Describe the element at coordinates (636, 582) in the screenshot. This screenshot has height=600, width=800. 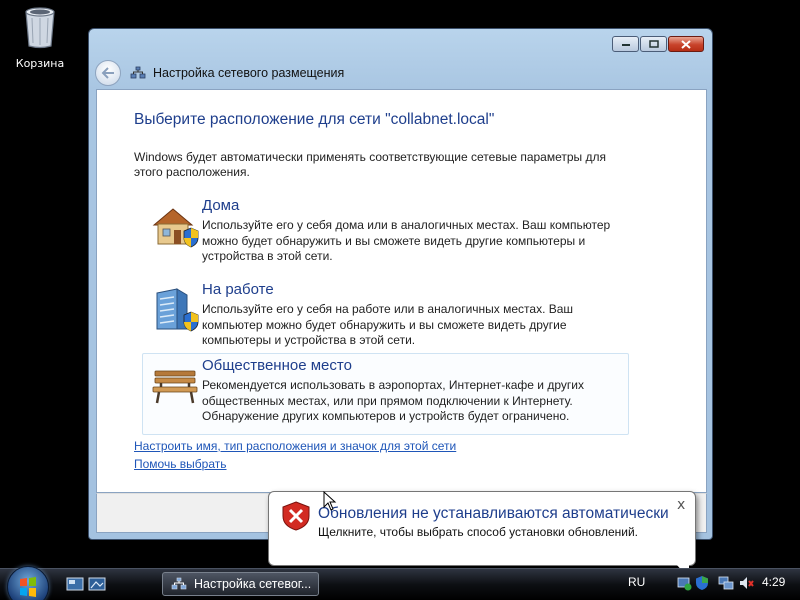
I see `language-indicator: RU` at that location.